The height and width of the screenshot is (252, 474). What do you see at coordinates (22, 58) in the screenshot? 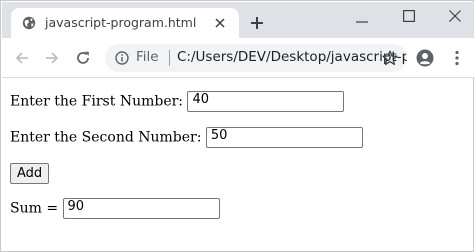
I see `back-arrow-icon` at bounding box center [22, 58].